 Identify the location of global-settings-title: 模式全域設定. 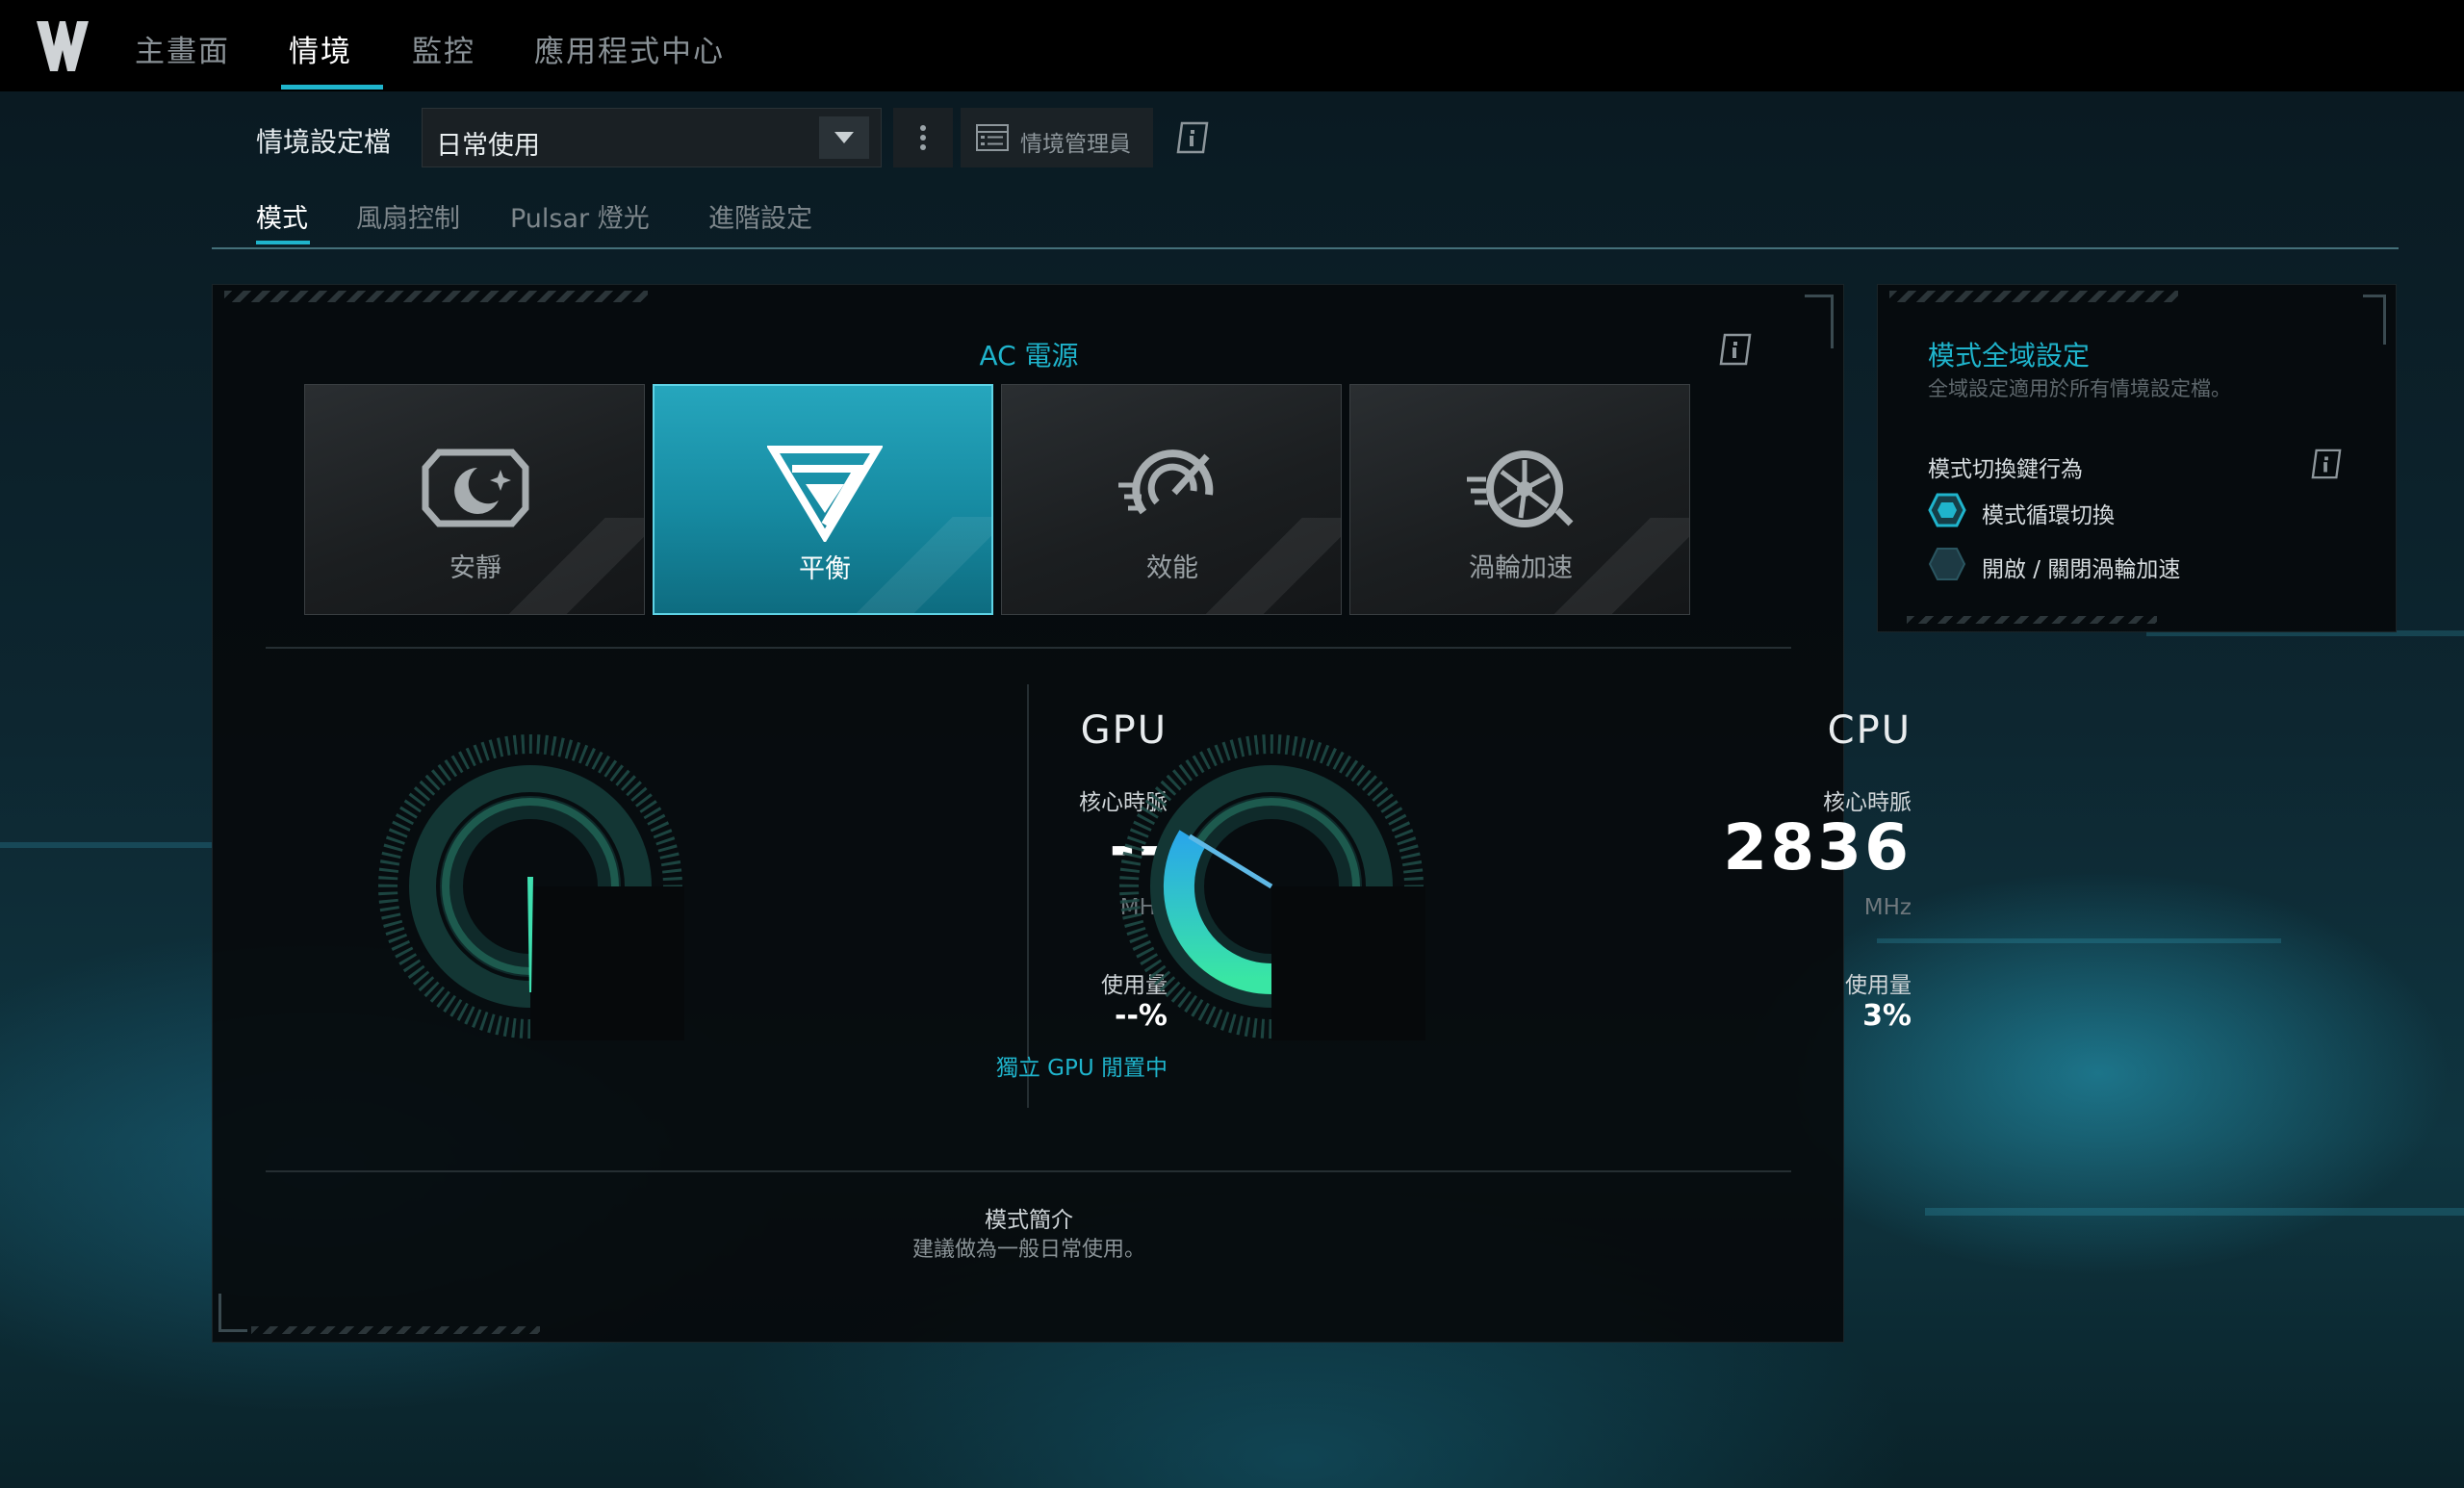
(2009, 356).